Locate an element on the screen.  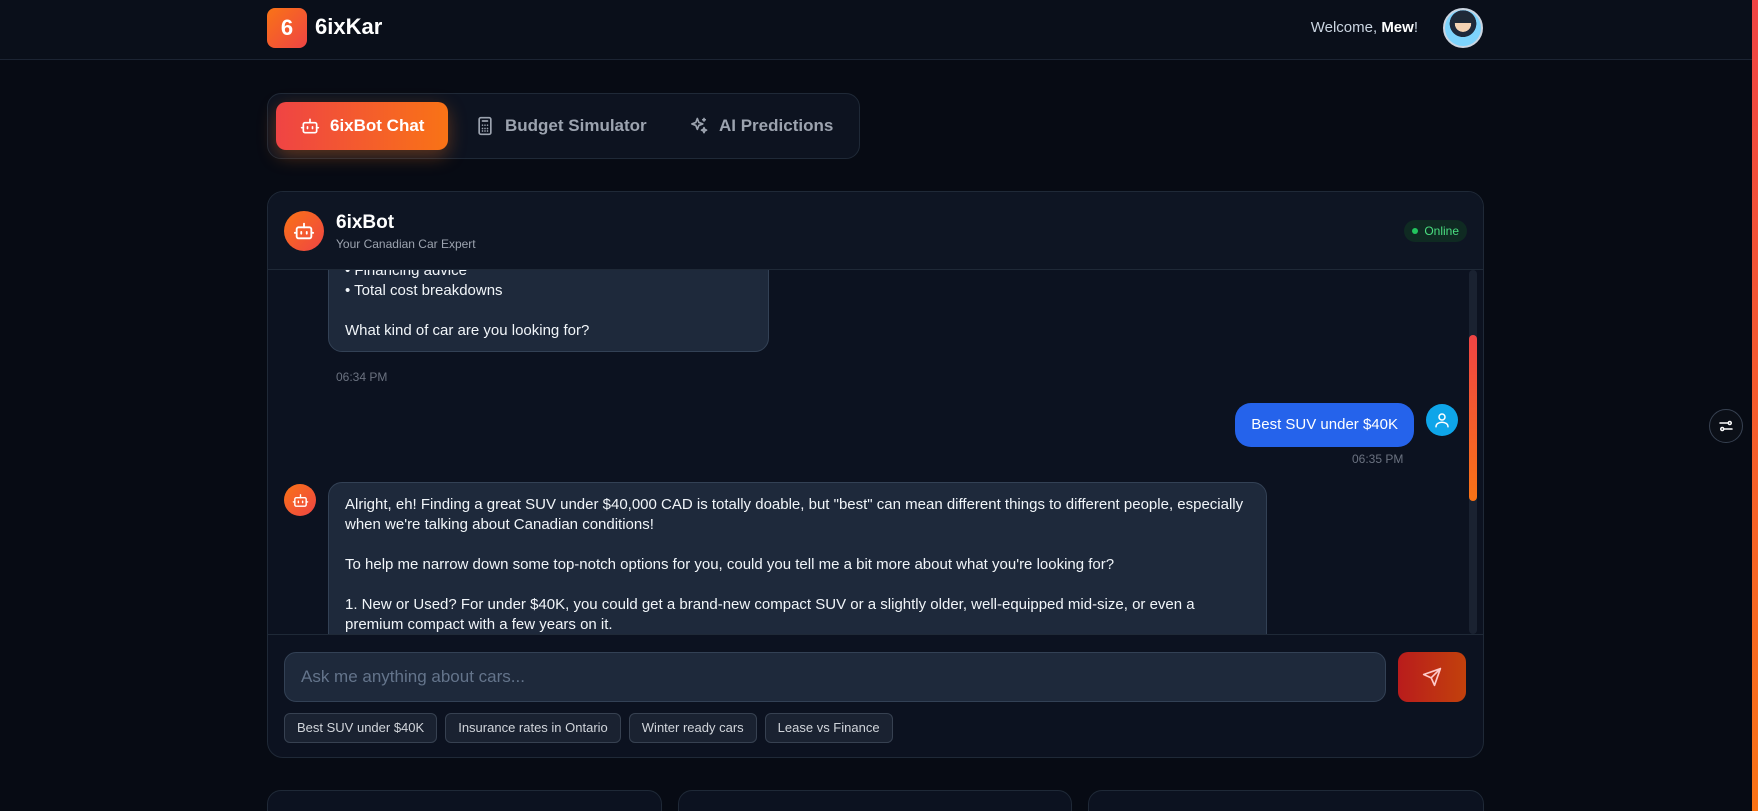
sparkles-icon is located at coordinates (699, 125).